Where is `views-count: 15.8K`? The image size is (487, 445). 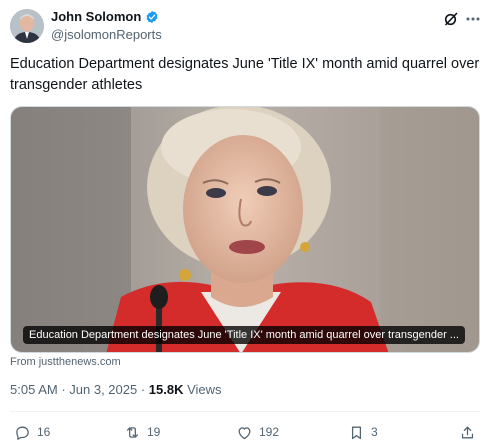 views-count: 15.8K is located at coordinates (166, 389).